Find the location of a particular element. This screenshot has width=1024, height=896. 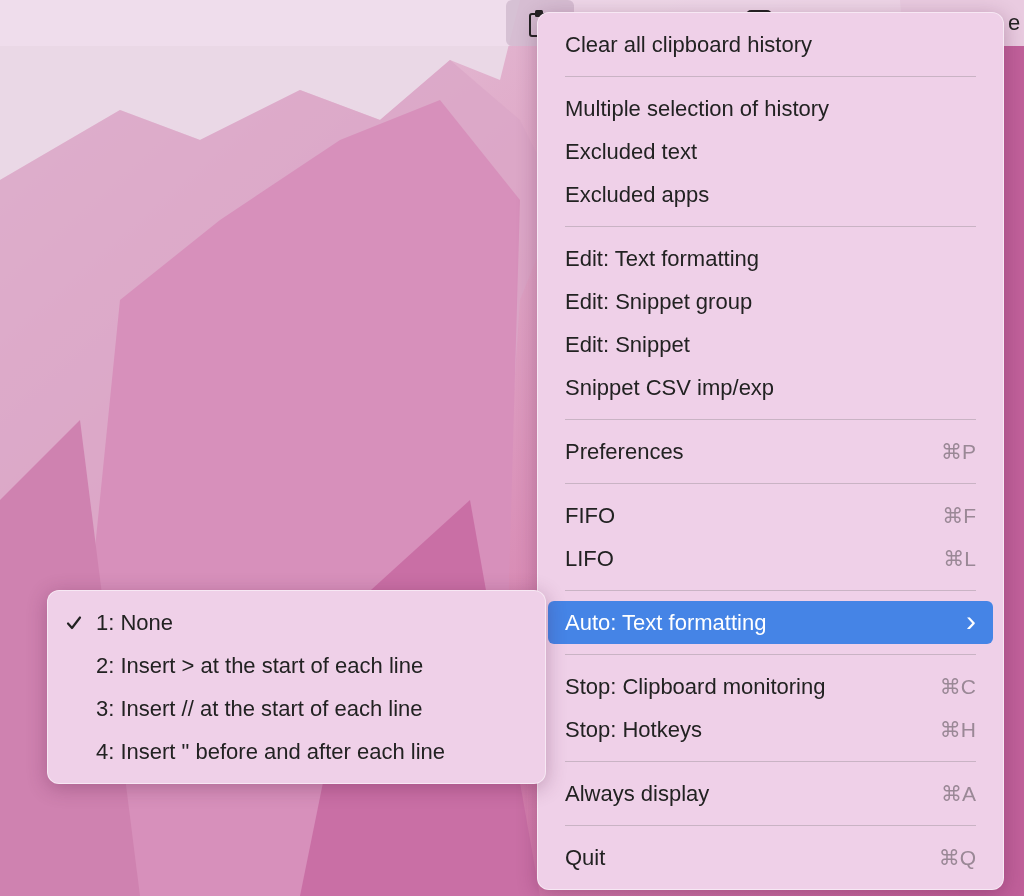

shortcut-label: ⌘C is located at coordinates (957, 686).